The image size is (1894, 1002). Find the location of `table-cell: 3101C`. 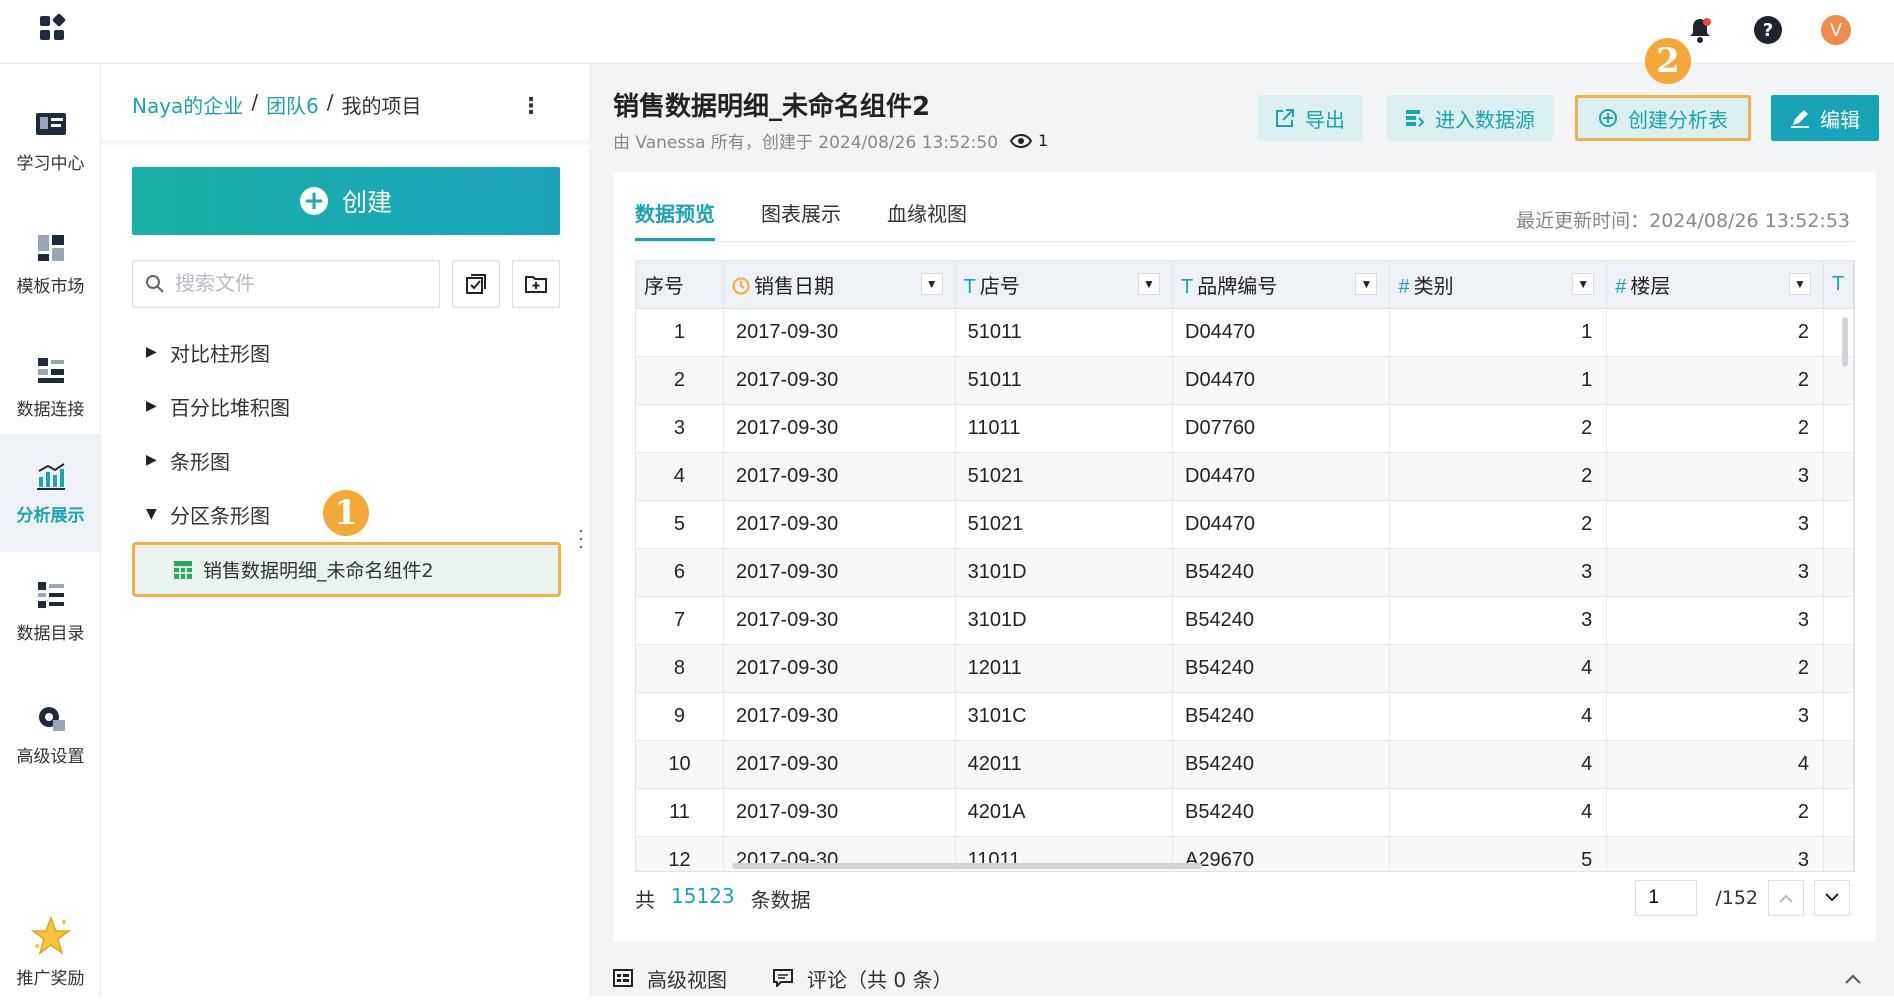

table-cell: 3101C is located at coordinates (1064, 716).